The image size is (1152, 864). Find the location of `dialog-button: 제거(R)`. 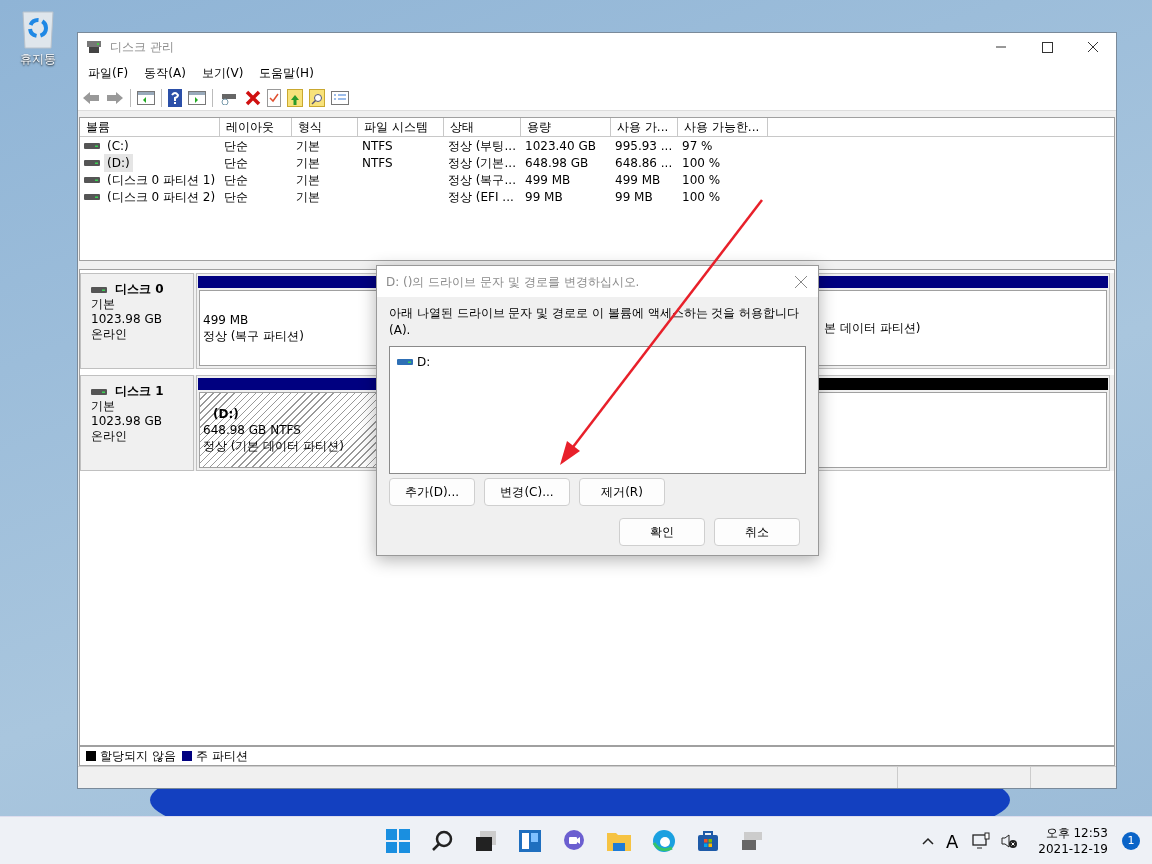

dialog-button: 제거(R) is located at coordinates (622, 492).